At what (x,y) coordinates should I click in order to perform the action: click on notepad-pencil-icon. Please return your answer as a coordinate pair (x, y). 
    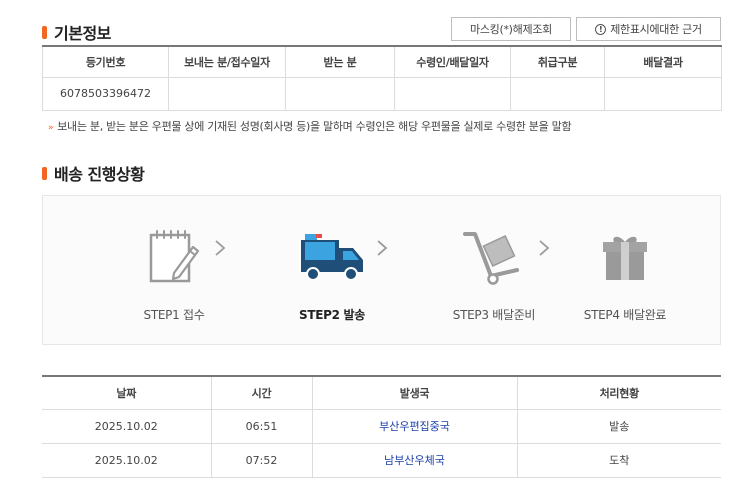
    Looking at the image, I should click on (174, 256).